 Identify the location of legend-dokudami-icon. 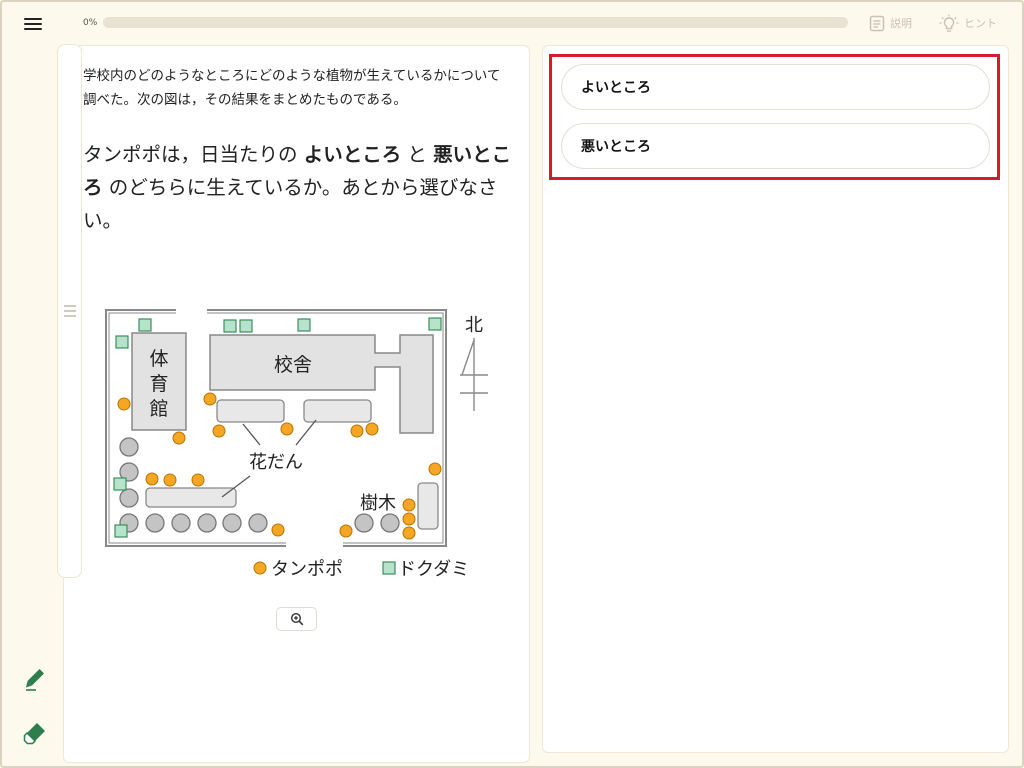
(389, 568).